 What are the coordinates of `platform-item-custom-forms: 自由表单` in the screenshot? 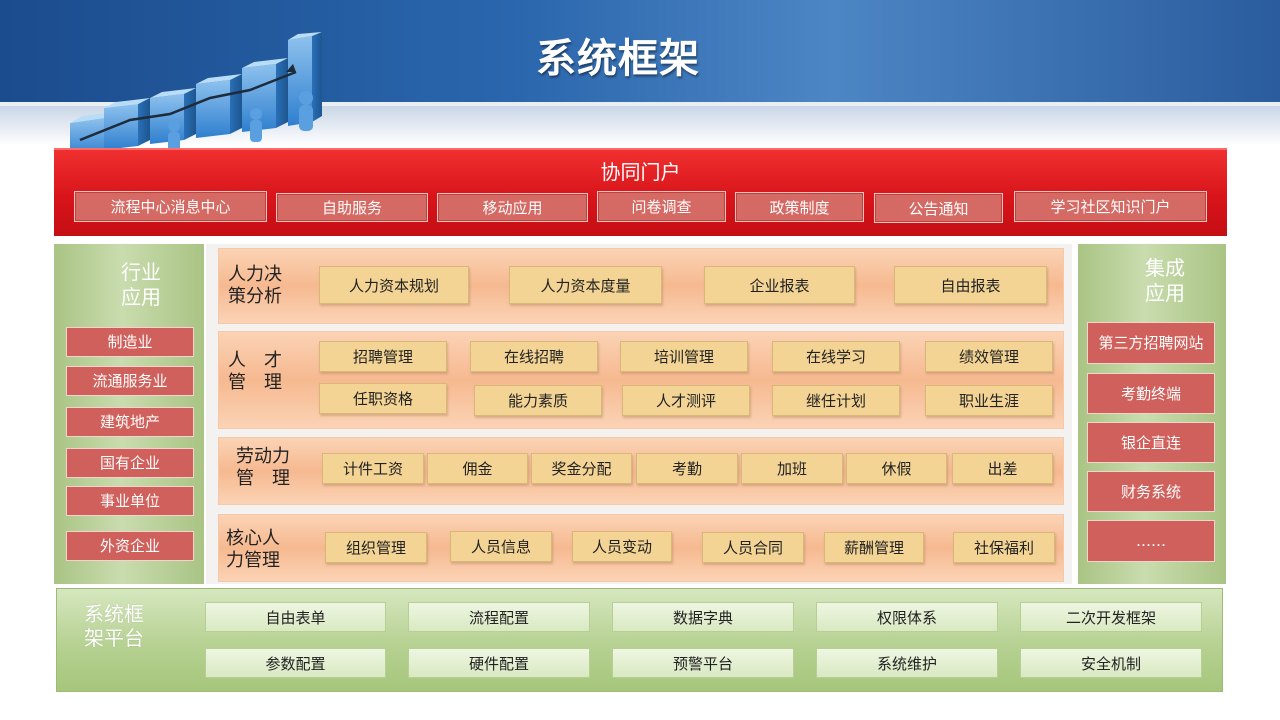 It's located at (295, 617).